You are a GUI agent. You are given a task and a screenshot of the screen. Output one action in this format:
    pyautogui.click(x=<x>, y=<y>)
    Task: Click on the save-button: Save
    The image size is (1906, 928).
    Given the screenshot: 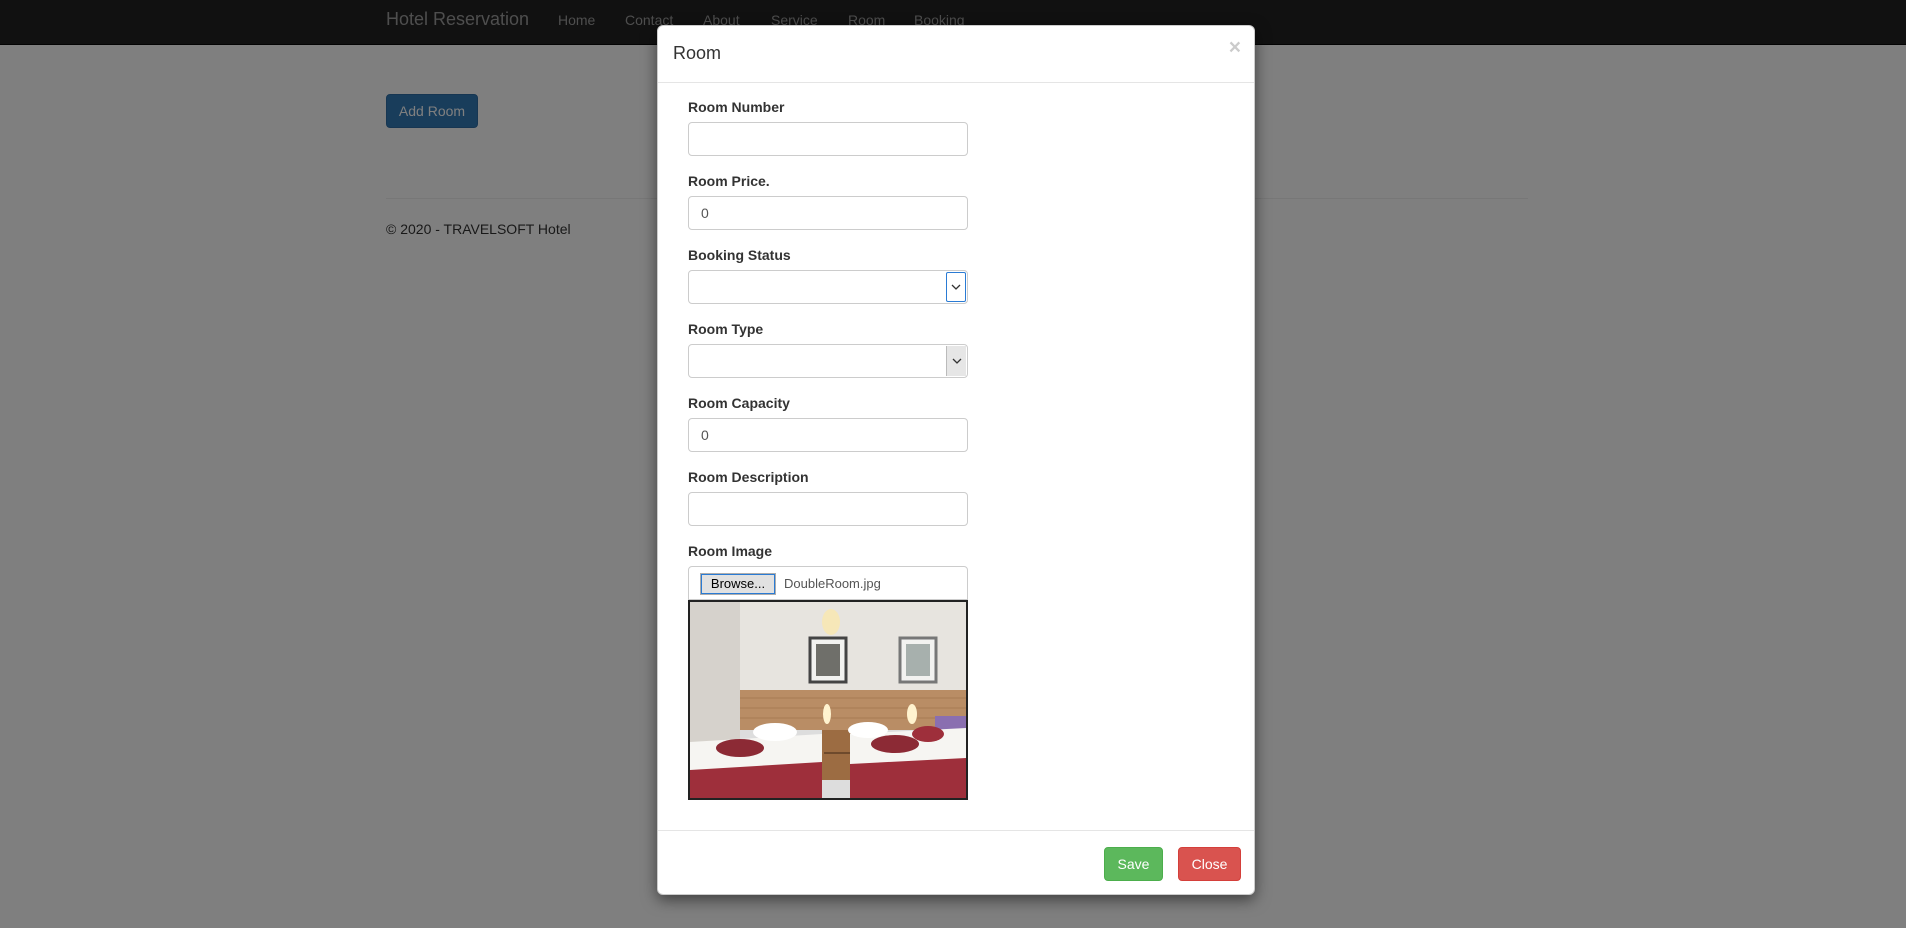 What is the action you would take?
    pyautogui.click(x=1133, y=864)
    